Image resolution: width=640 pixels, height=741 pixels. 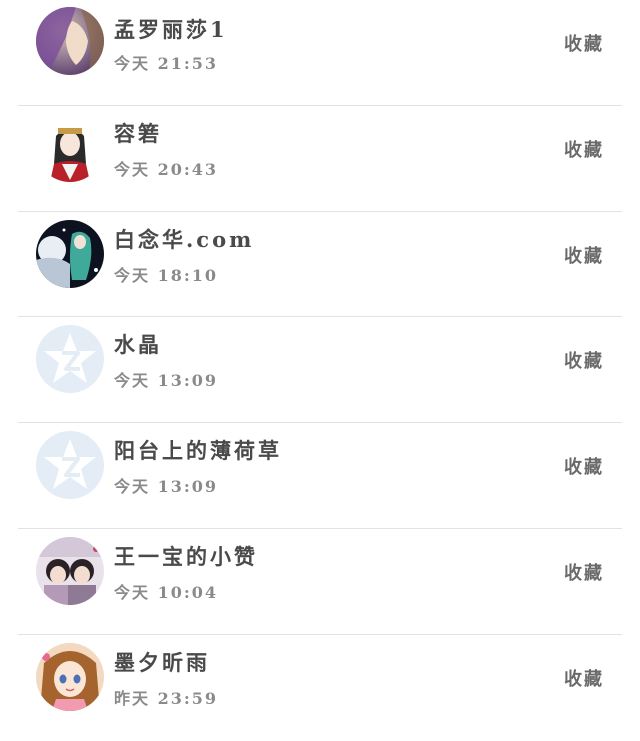 What do you see at coordinates (166, 698) in the screenshot?
I see `contact-time: 昨天 23:59` at bounding box center [166, 698].